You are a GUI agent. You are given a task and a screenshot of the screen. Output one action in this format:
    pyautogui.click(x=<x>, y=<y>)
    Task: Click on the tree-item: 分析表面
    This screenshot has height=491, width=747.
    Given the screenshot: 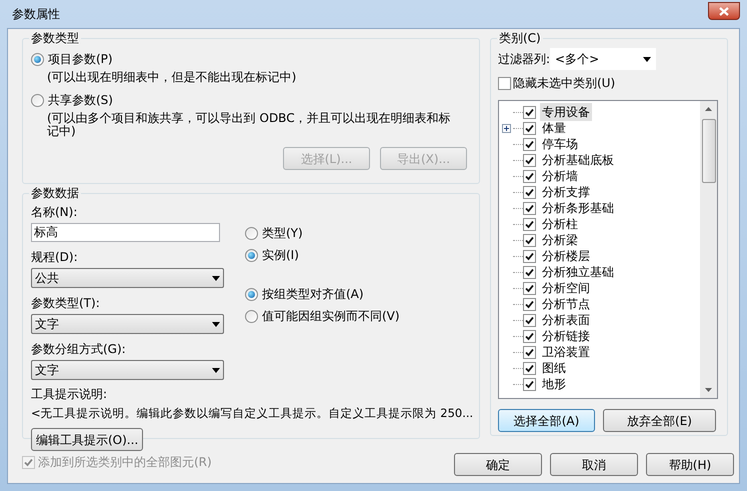 What is the action you would take?
    pyautogui.click(x=599, y=320)
    